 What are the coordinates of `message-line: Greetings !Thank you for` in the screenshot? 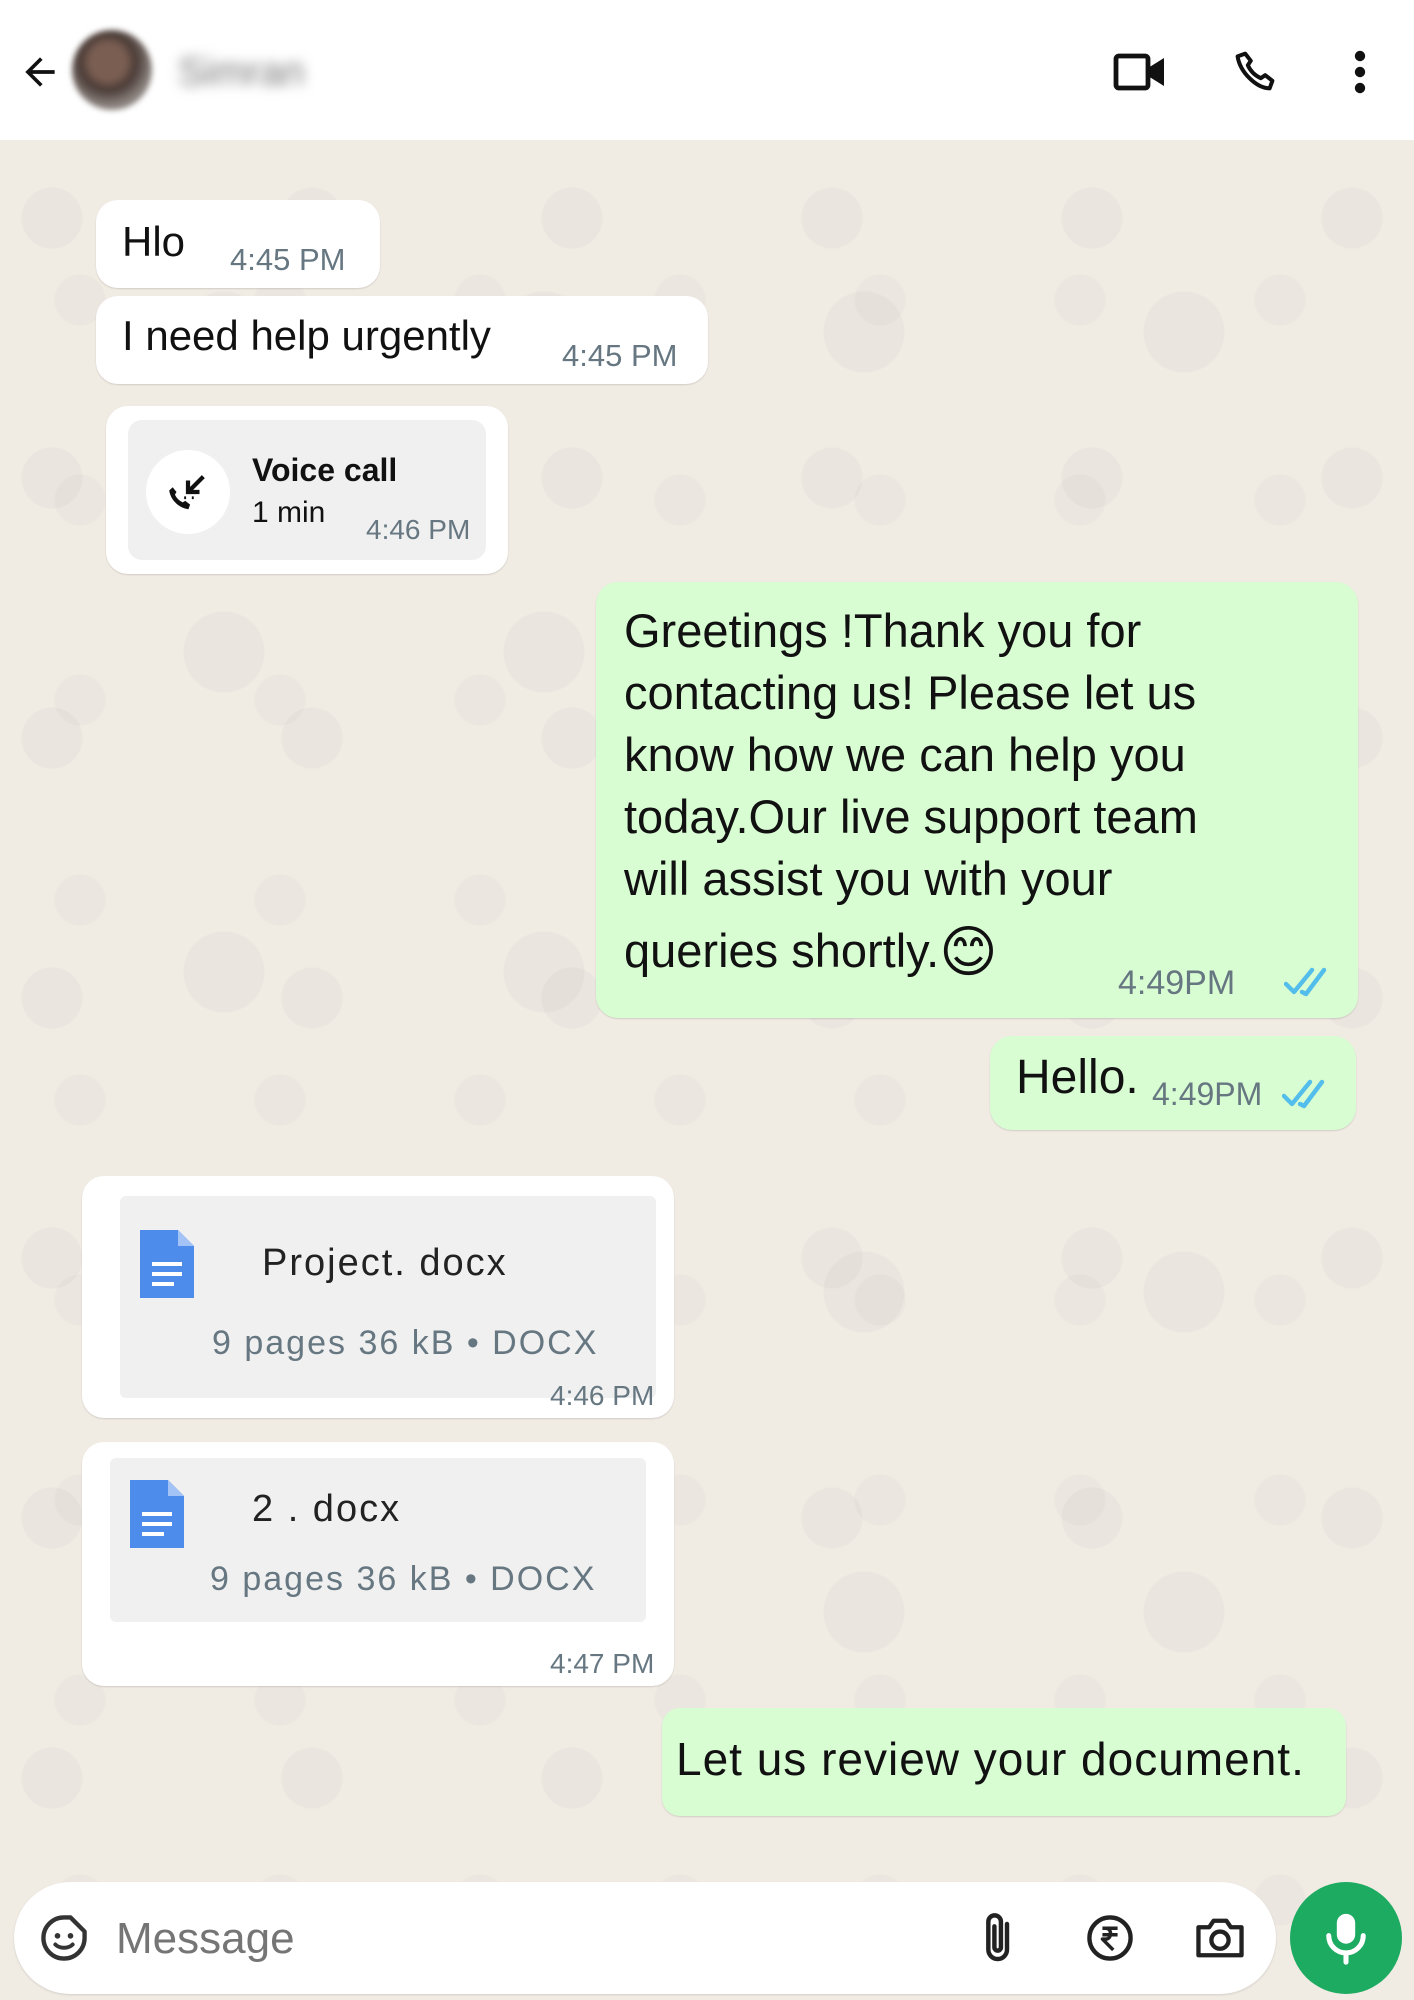 It's located at (883, 630).